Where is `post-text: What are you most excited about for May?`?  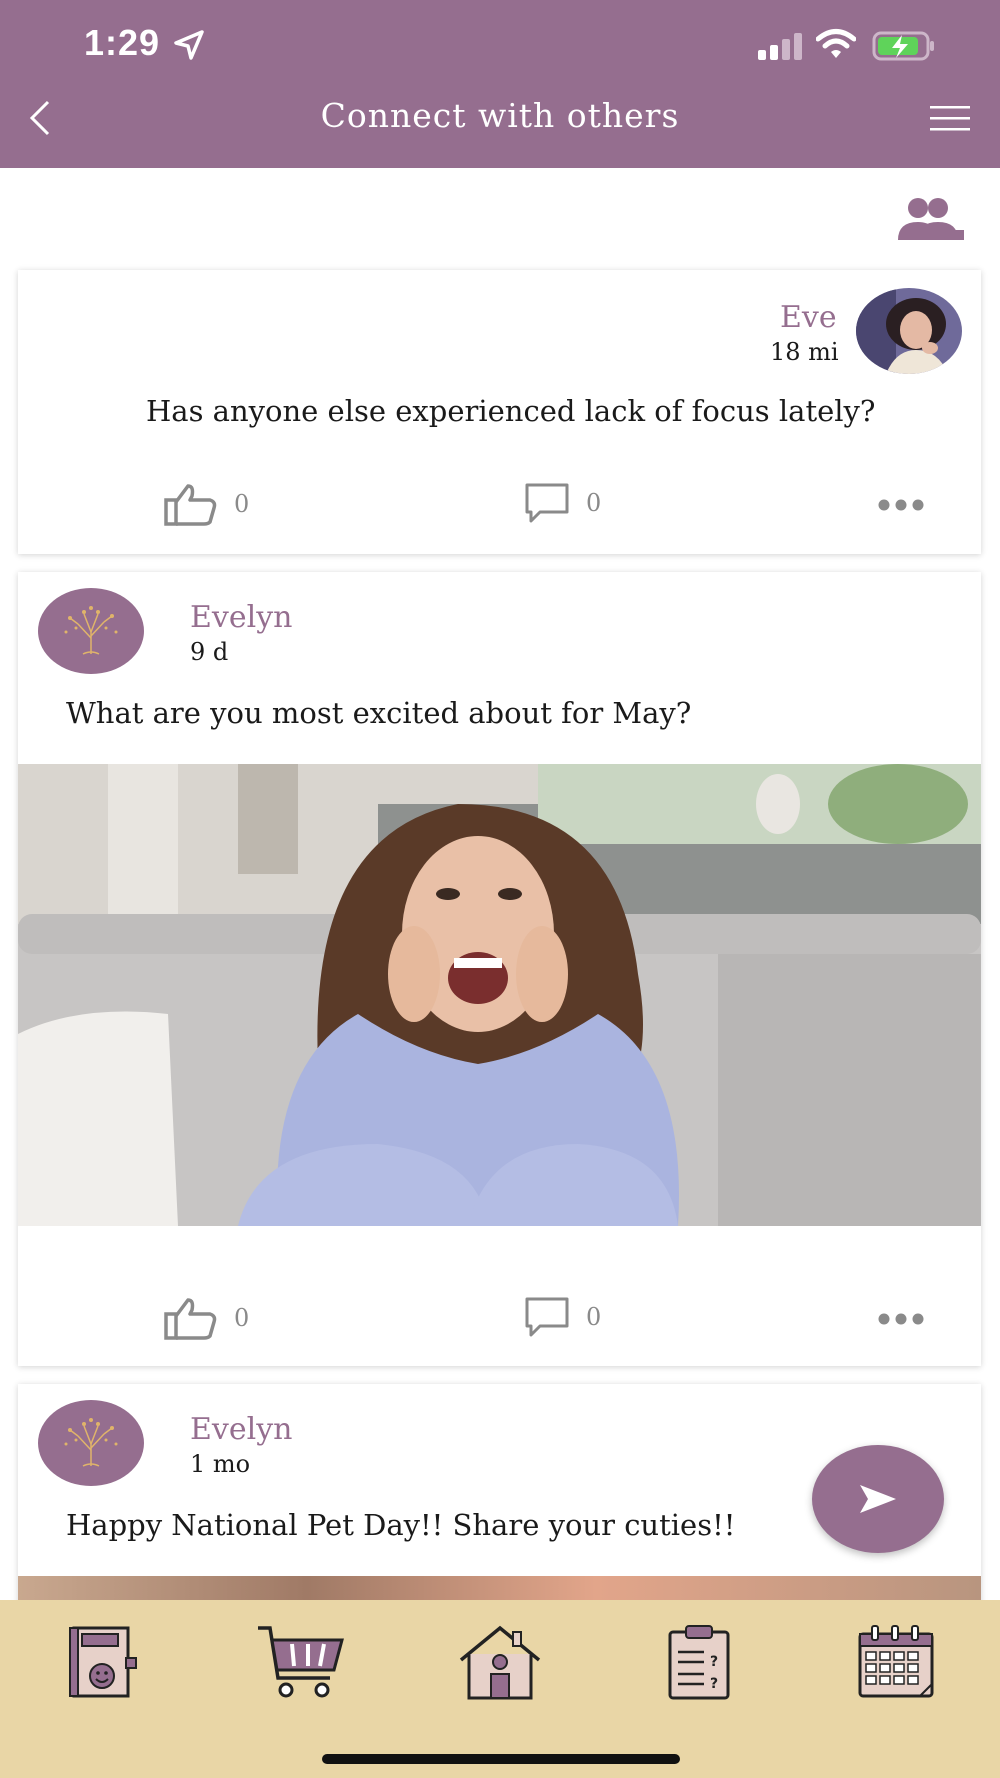 post-text: What are you most excited about for May? is located at coordinates (379, 713).